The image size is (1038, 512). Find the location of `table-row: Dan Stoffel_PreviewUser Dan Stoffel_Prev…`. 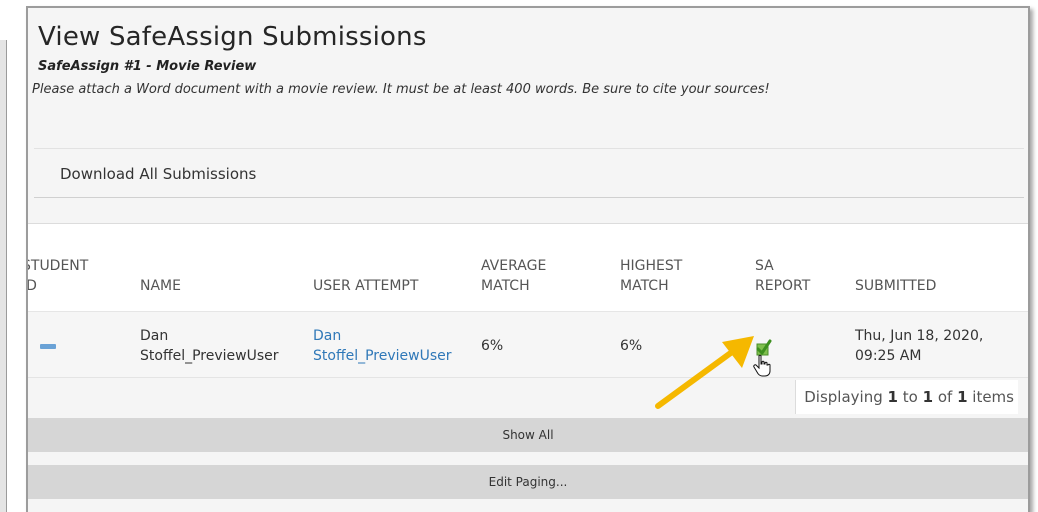

table-row: Dan Stoffel_PreviewUser Dan Stoffel_Prev… is located at coordinates (528, 345).